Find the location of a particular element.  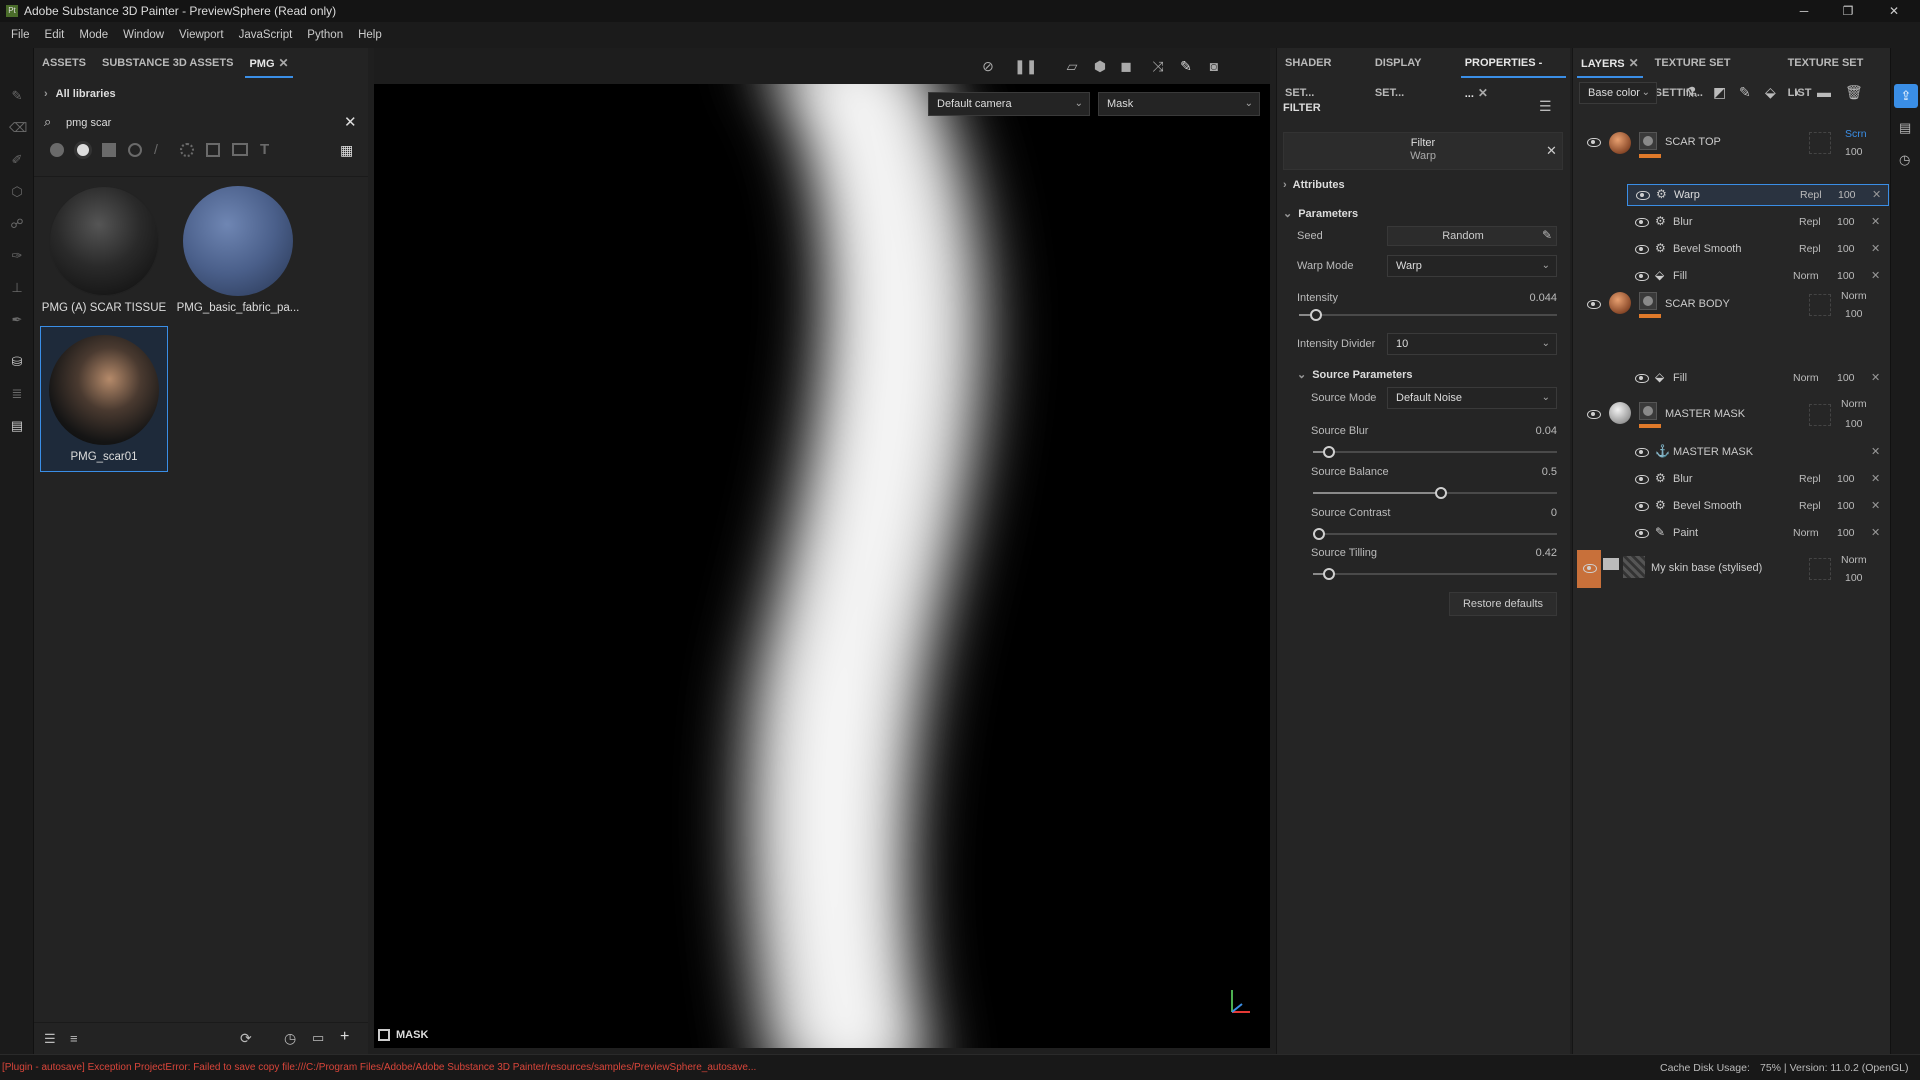

smart-materials-filter-icon is located at coordinates (83, 150).